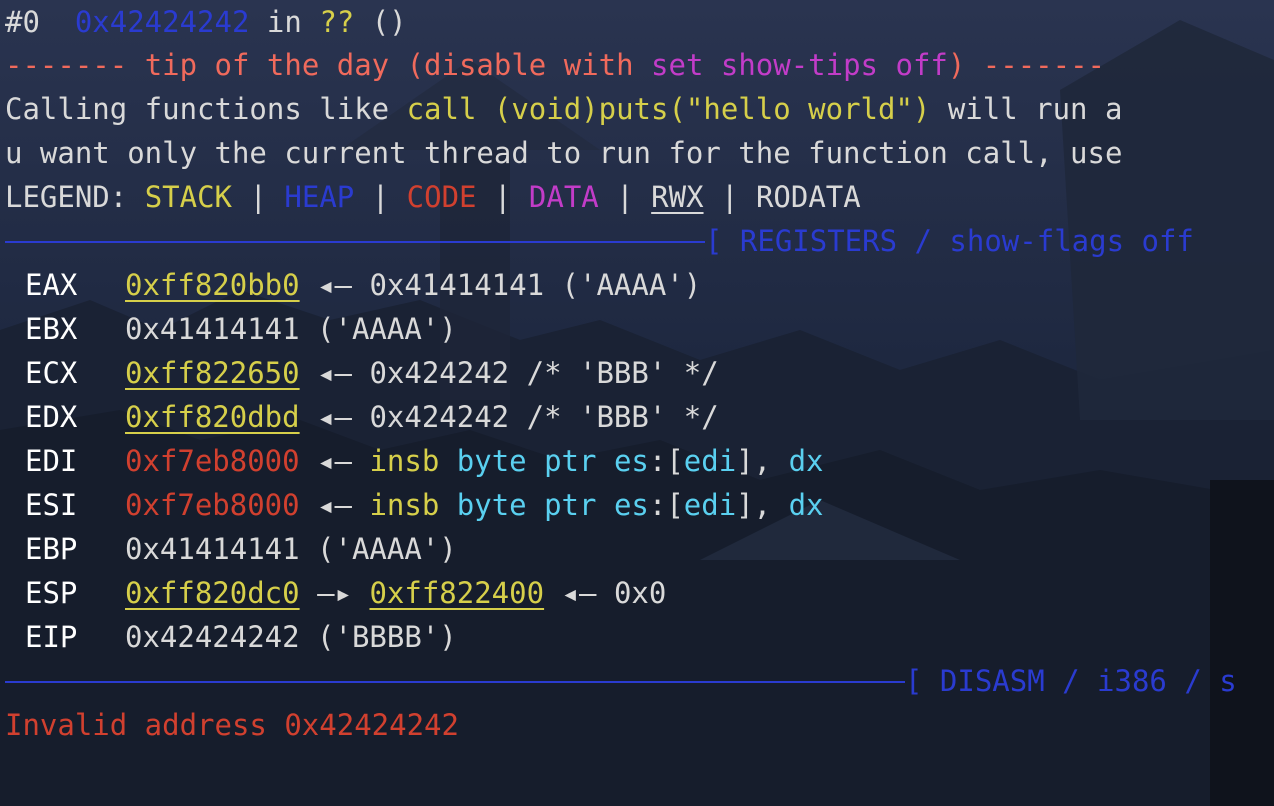 Image resolution: width=1274 pixels, height=806 pixels. Describe the element at coordinates (267, 65) in the screenshot. I see `tip-title: tip of the day` at that location.